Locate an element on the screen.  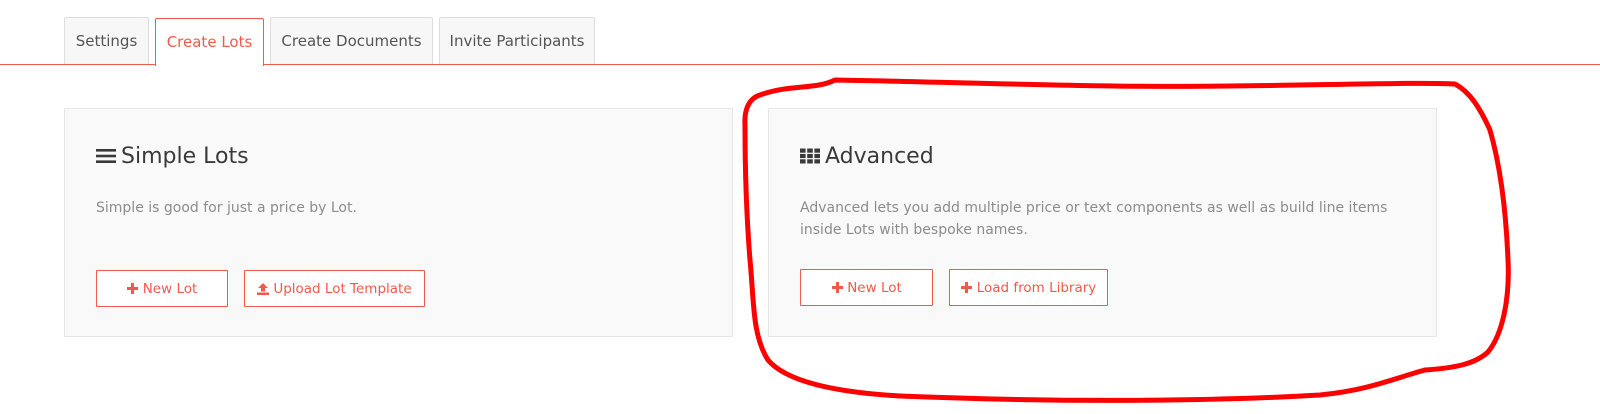
grid-icon is located at coordinates (810, 156).